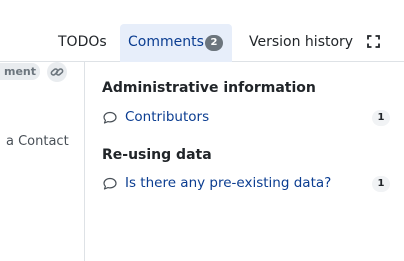 Image resolution: width=404 pixels, height=261 pixels. I want to click on section-title-administrative: Administrative information, so click(209, 88).